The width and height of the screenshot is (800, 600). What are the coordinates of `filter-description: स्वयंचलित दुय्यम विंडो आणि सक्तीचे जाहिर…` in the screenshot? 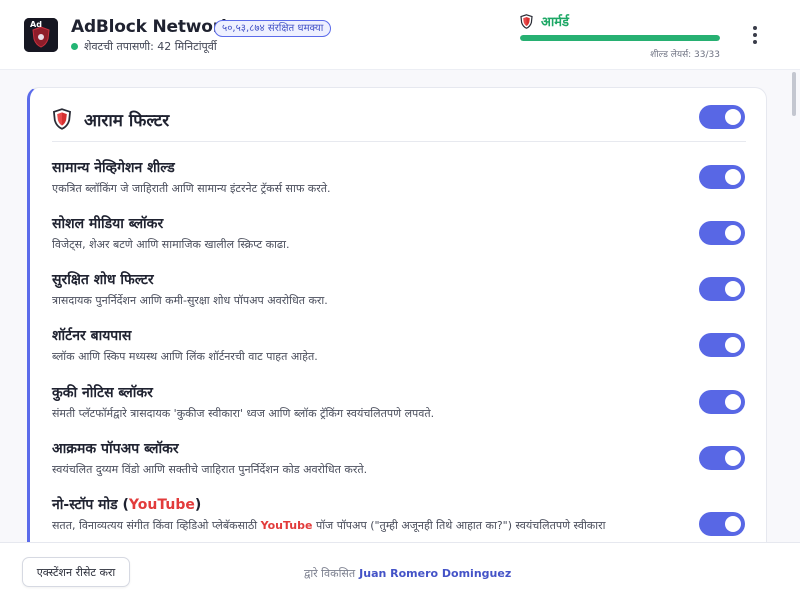 It's located at (210, 469).